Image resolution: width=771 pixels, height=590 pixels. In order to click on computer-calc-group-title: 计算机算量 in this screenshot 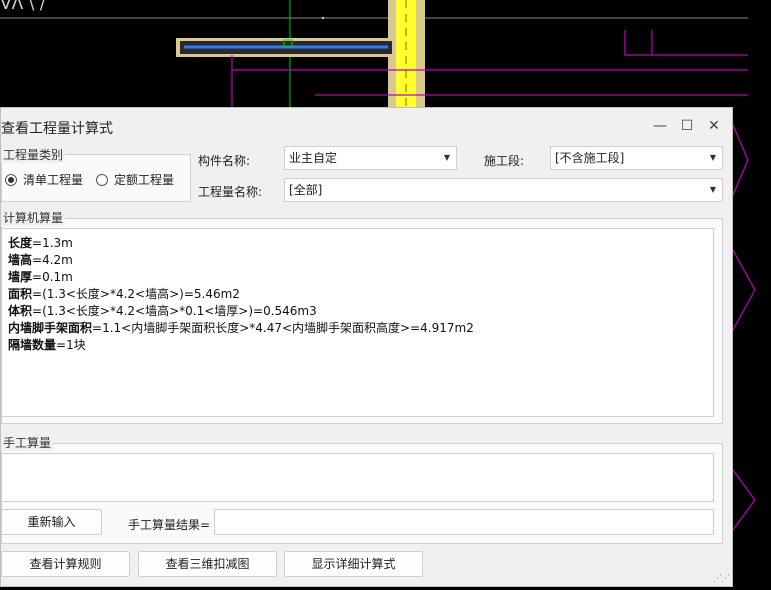, I will do `click(33, 217)`.